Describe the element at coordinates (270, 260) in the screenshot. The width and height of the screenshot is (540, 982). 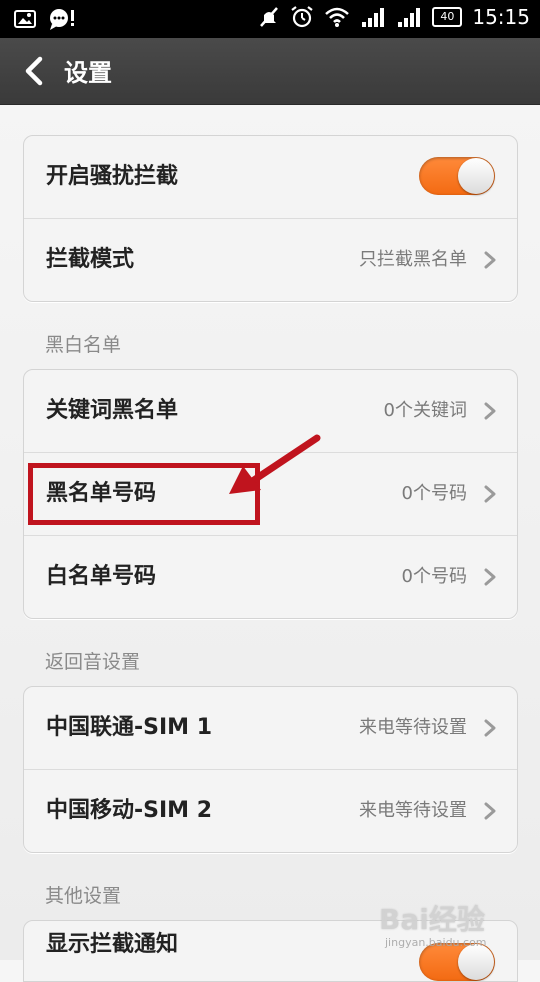
I see `interception-mode-row: 拦截模式 只拦截黑名单` at that location.